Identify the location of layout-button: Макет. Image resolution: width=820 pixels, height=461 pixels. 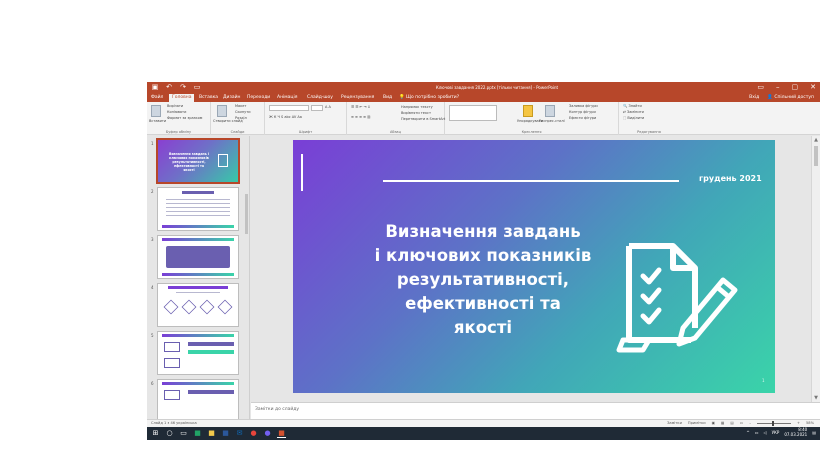
(240, 106).